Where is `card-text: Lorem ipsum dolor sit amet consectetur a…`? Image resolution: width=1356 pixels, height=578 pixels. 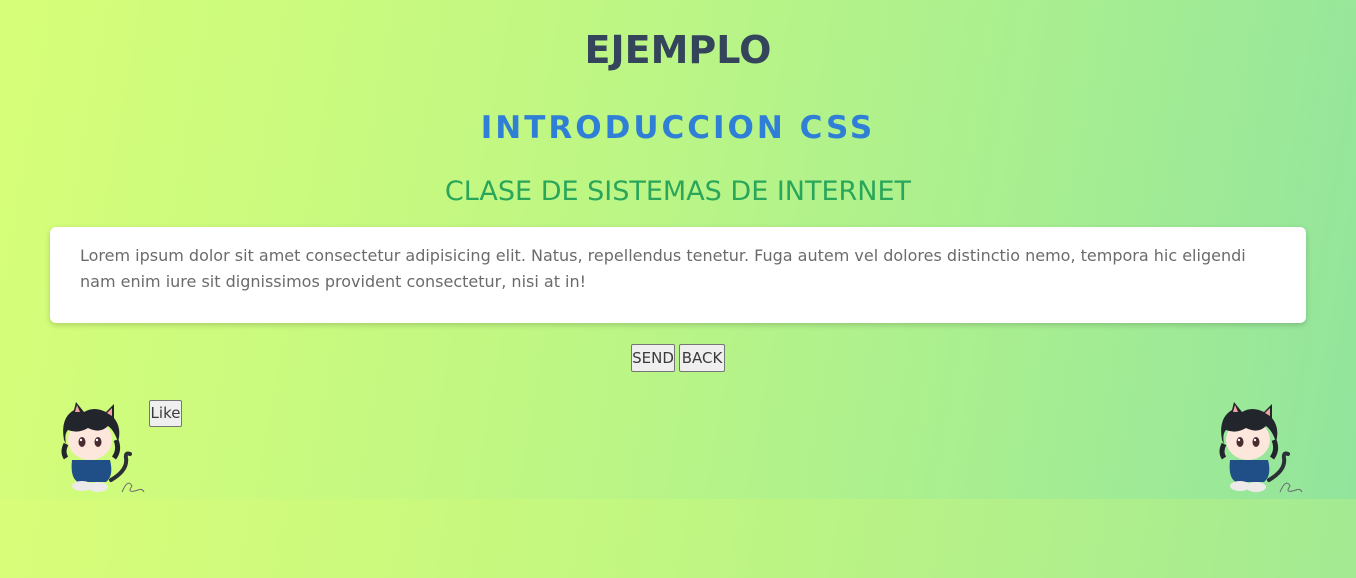 card-text: Lorem ipsum dolor sit amet consectetur a… is located at coordinates (663, 268).